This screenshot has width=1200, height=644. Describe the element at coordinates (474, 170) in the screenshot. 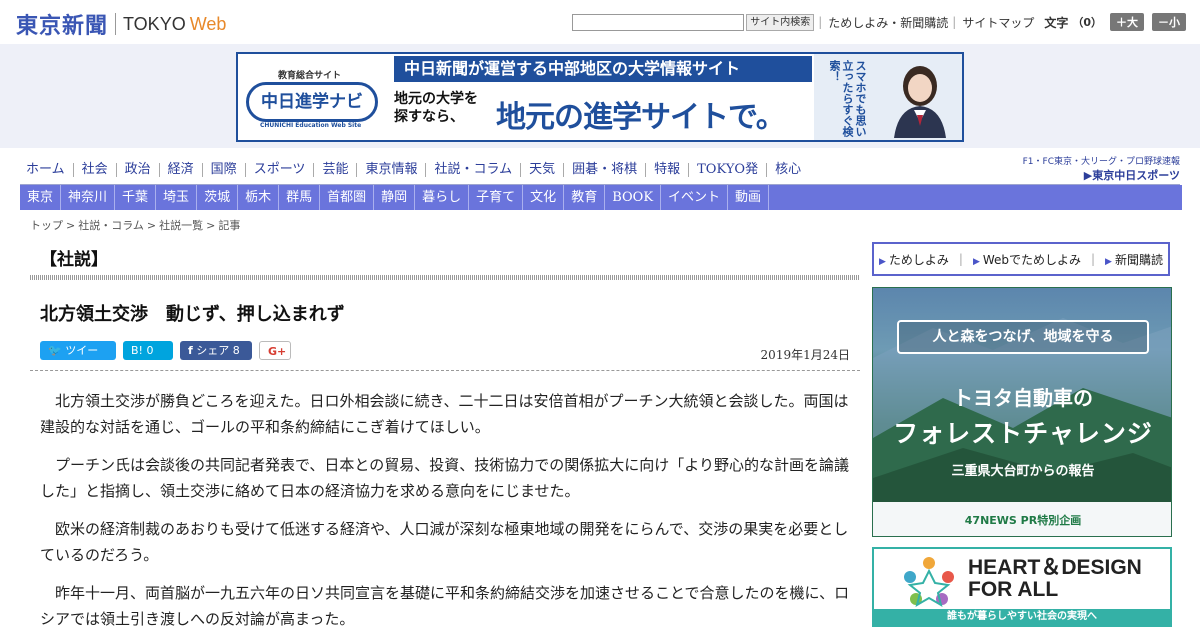

I see `main-nav-item: 社説・コラム` at that location.